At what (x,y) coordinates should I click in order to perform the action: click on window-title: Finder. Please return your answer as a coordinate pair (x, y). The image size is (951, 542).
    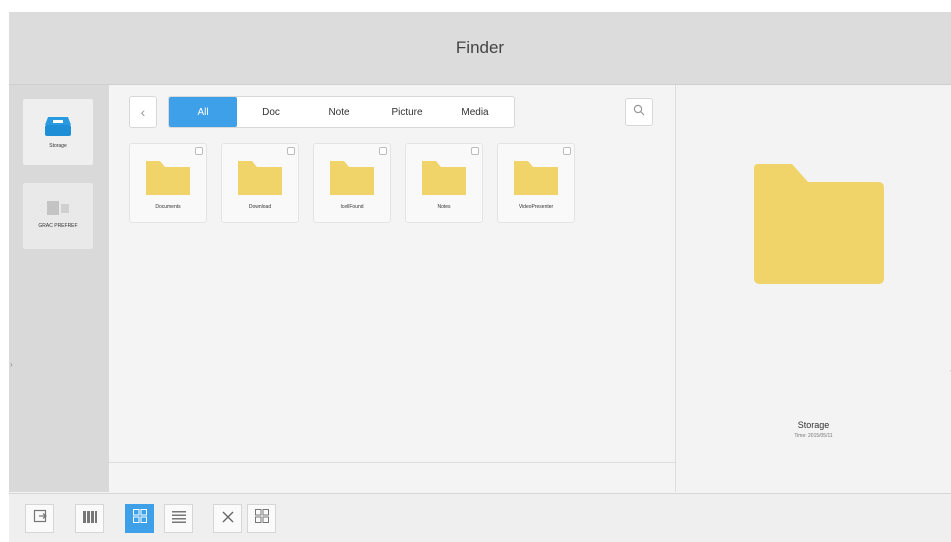
    Looking at the image, I should click on (480, 47).